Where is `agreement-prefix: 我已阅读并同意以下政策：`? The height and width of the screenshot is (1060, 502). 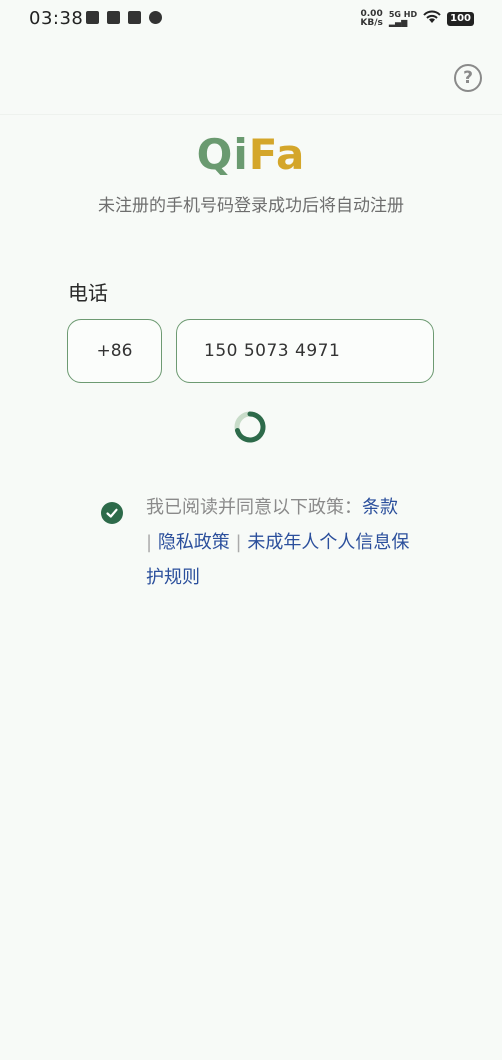
agreement-prefix: 我已阅读并同意以下政策： is located at coordinates (254, 507).